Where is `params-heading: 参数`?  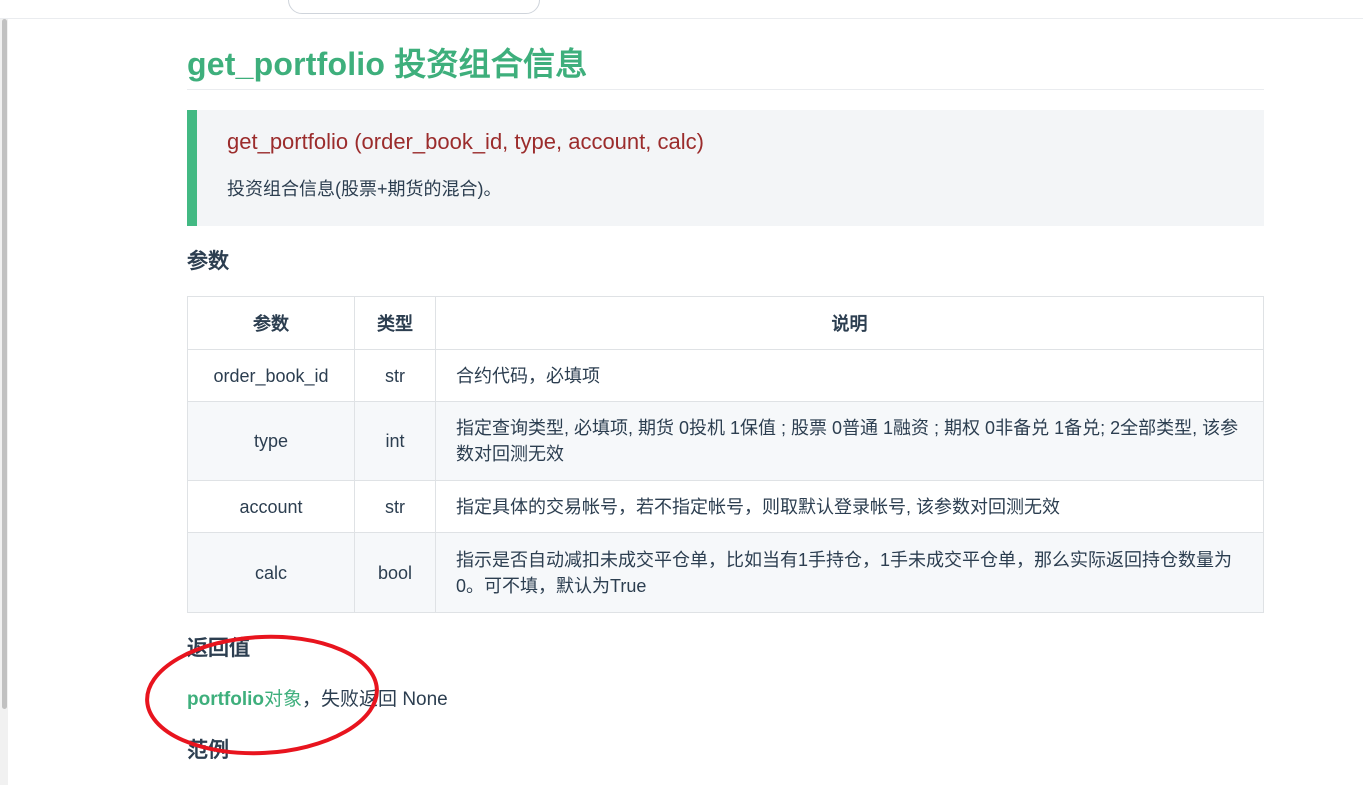 params-heading: 参数 is located at coordinates (208, 261).